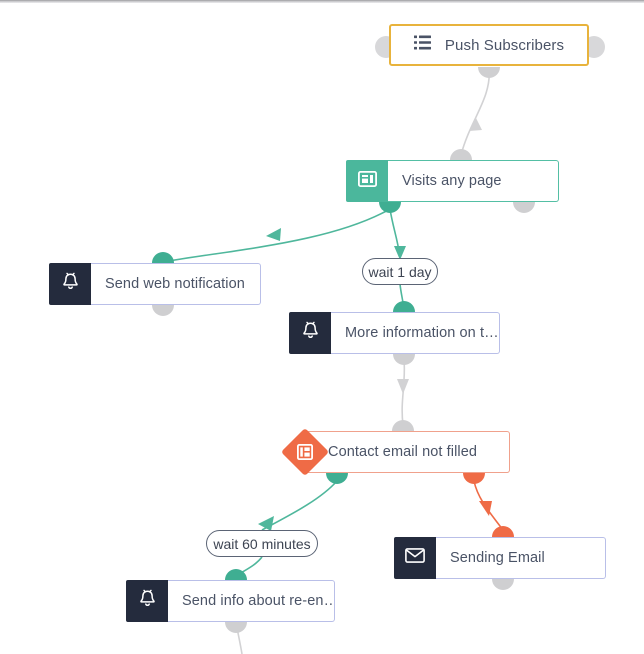  I want to click on edge-moreinfo-to-condition, so click(403, 392).